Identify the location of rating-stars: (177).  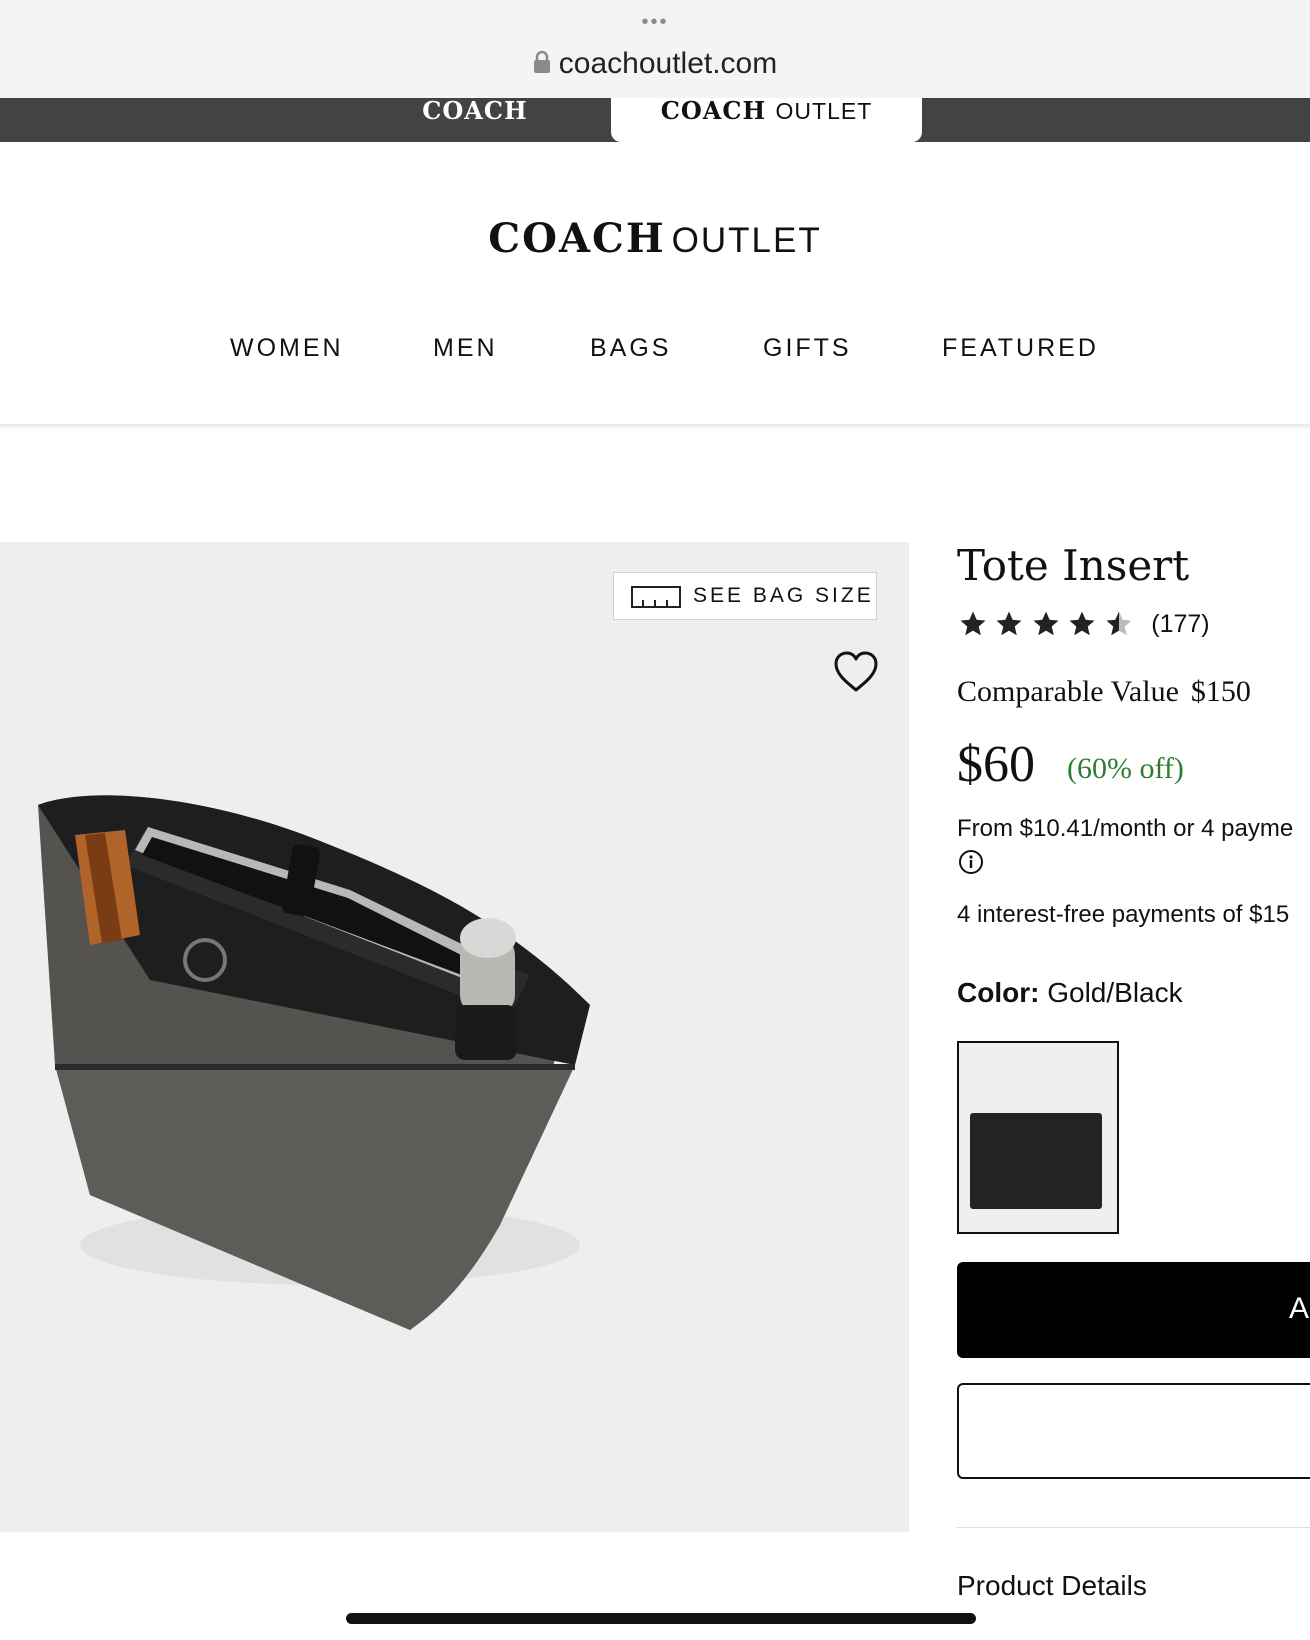
(1083, 627).